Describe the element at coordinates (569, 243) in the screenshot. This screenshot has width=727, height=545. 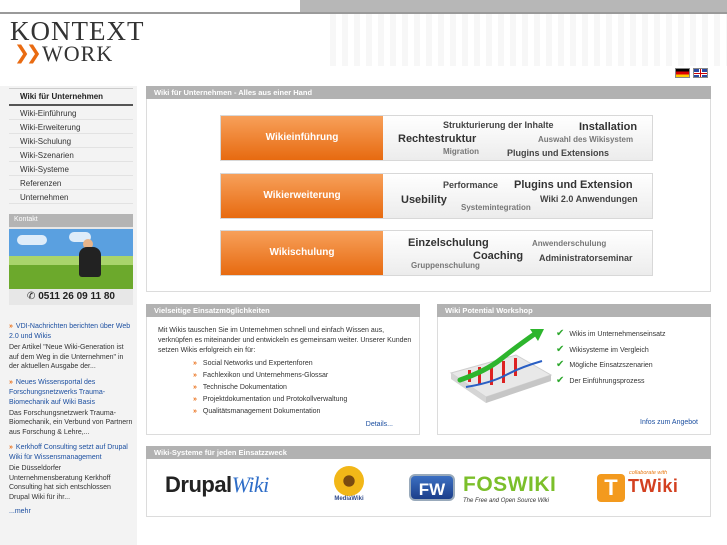
I see `keyword: Anwenderschulung` at that location.